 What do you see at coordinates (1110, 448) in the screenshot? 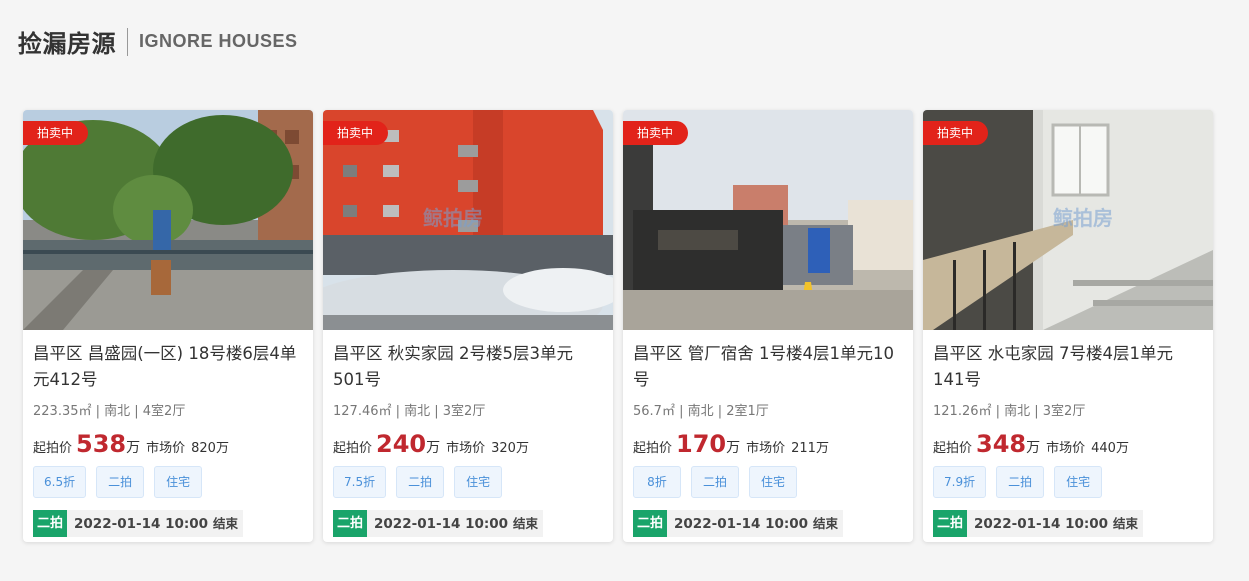
I see `market-price-value: 440万` at bounding box center [1110, 448].